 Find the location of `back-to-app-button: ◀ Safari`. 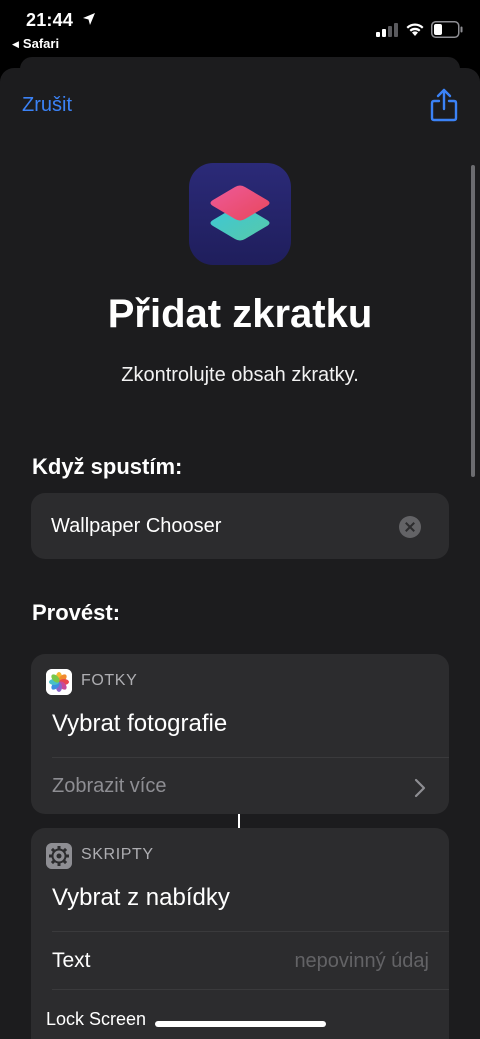

back-to-app-button: ◀ Safari is located at coordinates (35, 43).